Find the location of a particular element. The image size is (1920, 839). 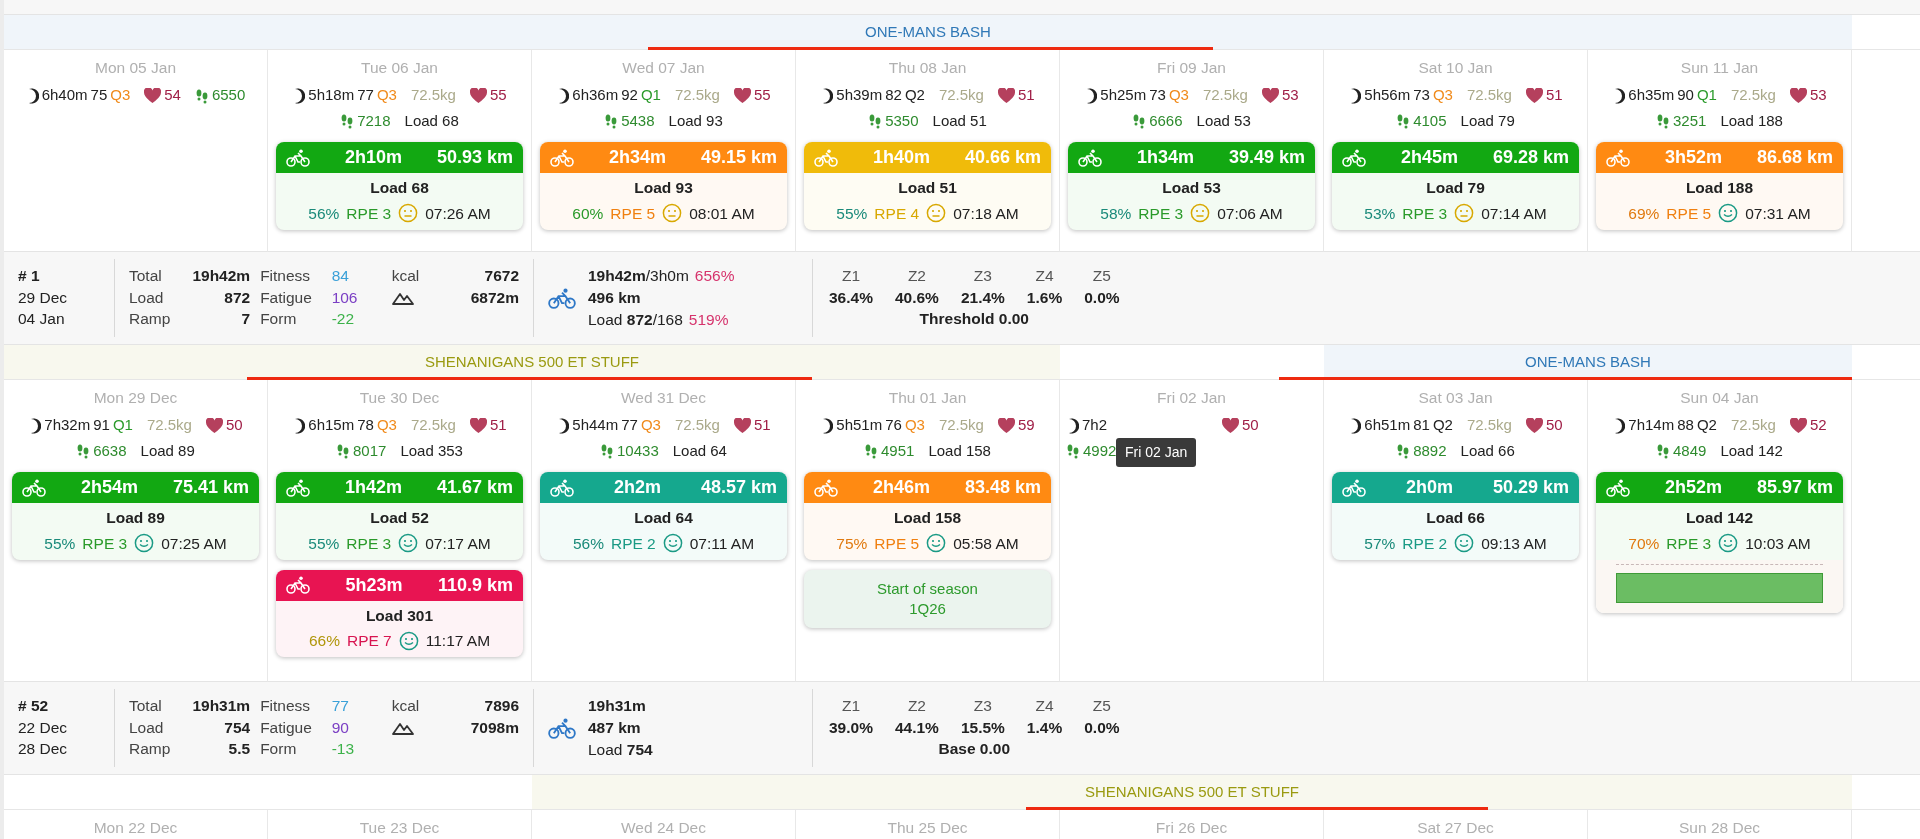

step-count: 5438 is located at coordinates (638, 120).